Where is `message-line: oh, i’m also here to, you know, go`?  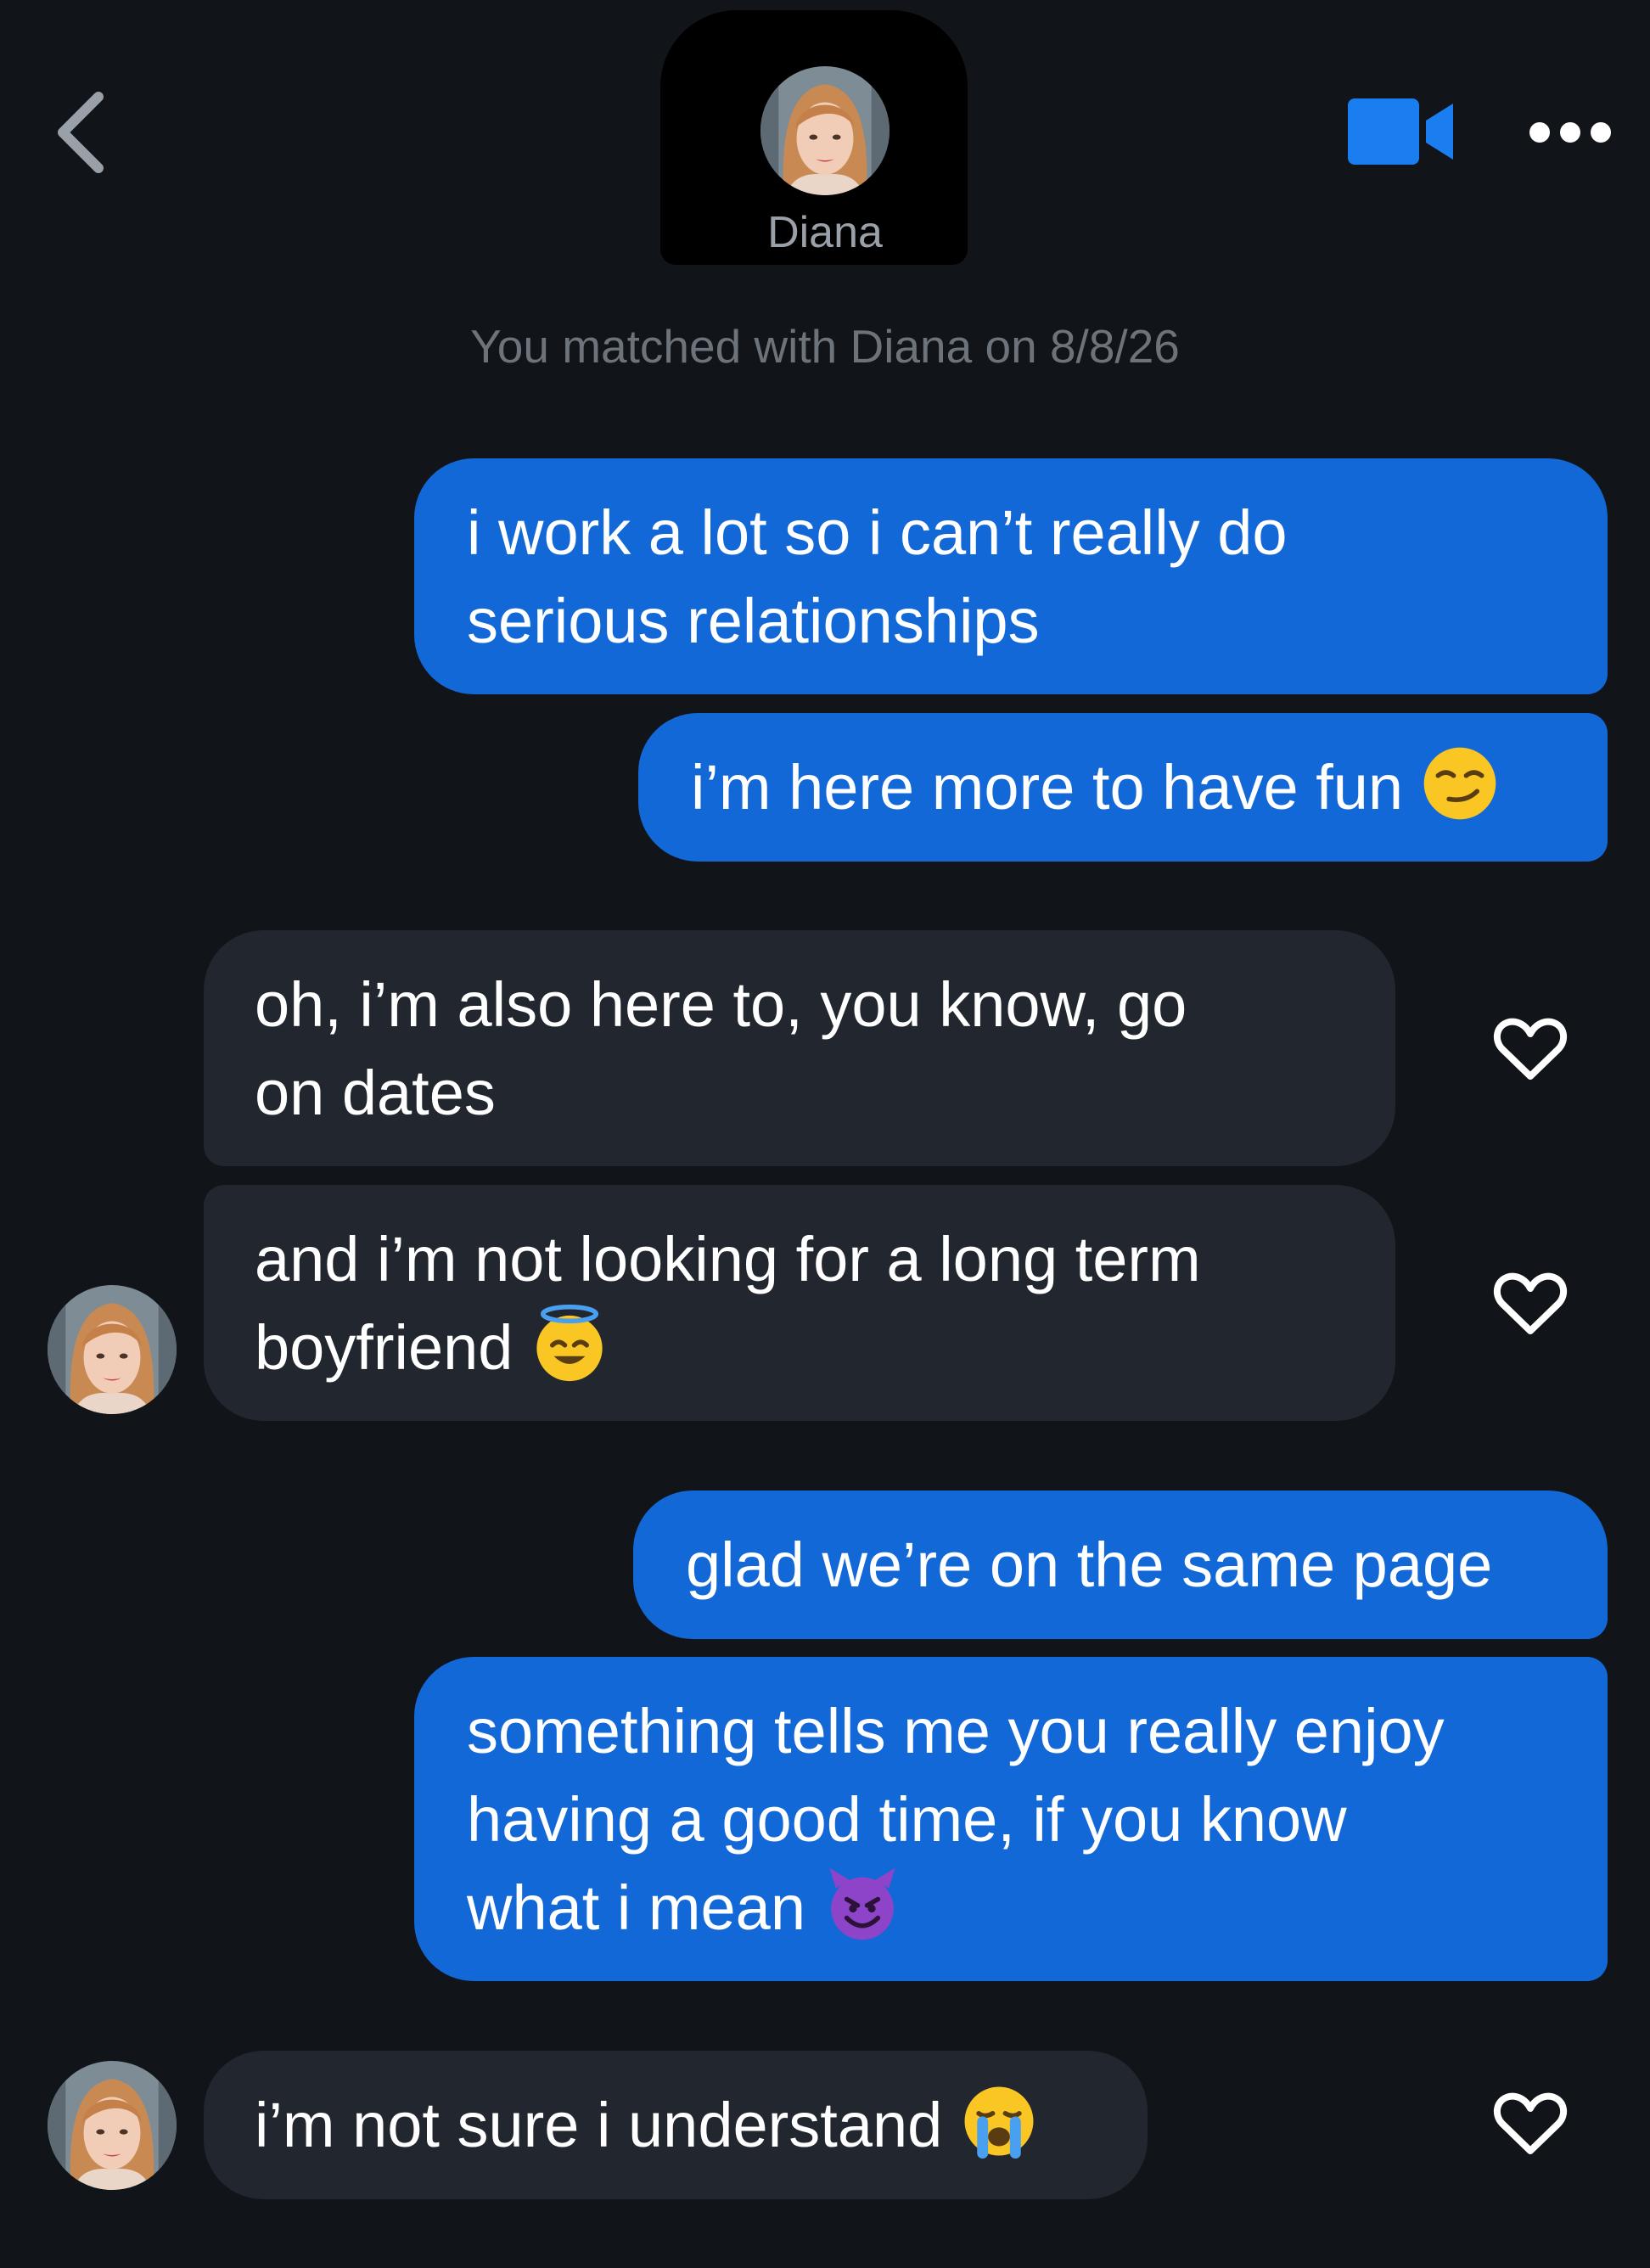 message-line: oh, i’m also here to, you know, go is located at coordinates (721, 1004).